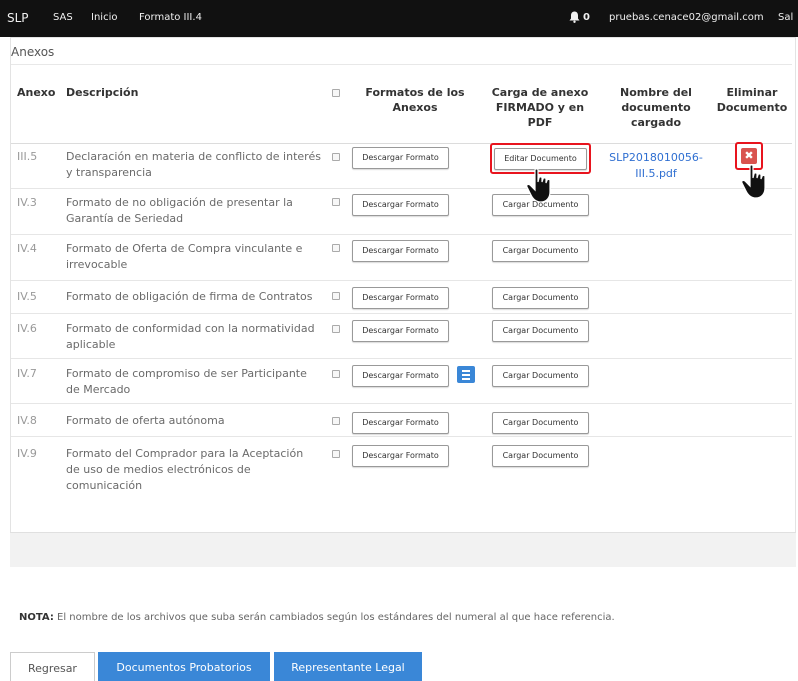  I want to click on select-all-checkbox, so click(336, 93).